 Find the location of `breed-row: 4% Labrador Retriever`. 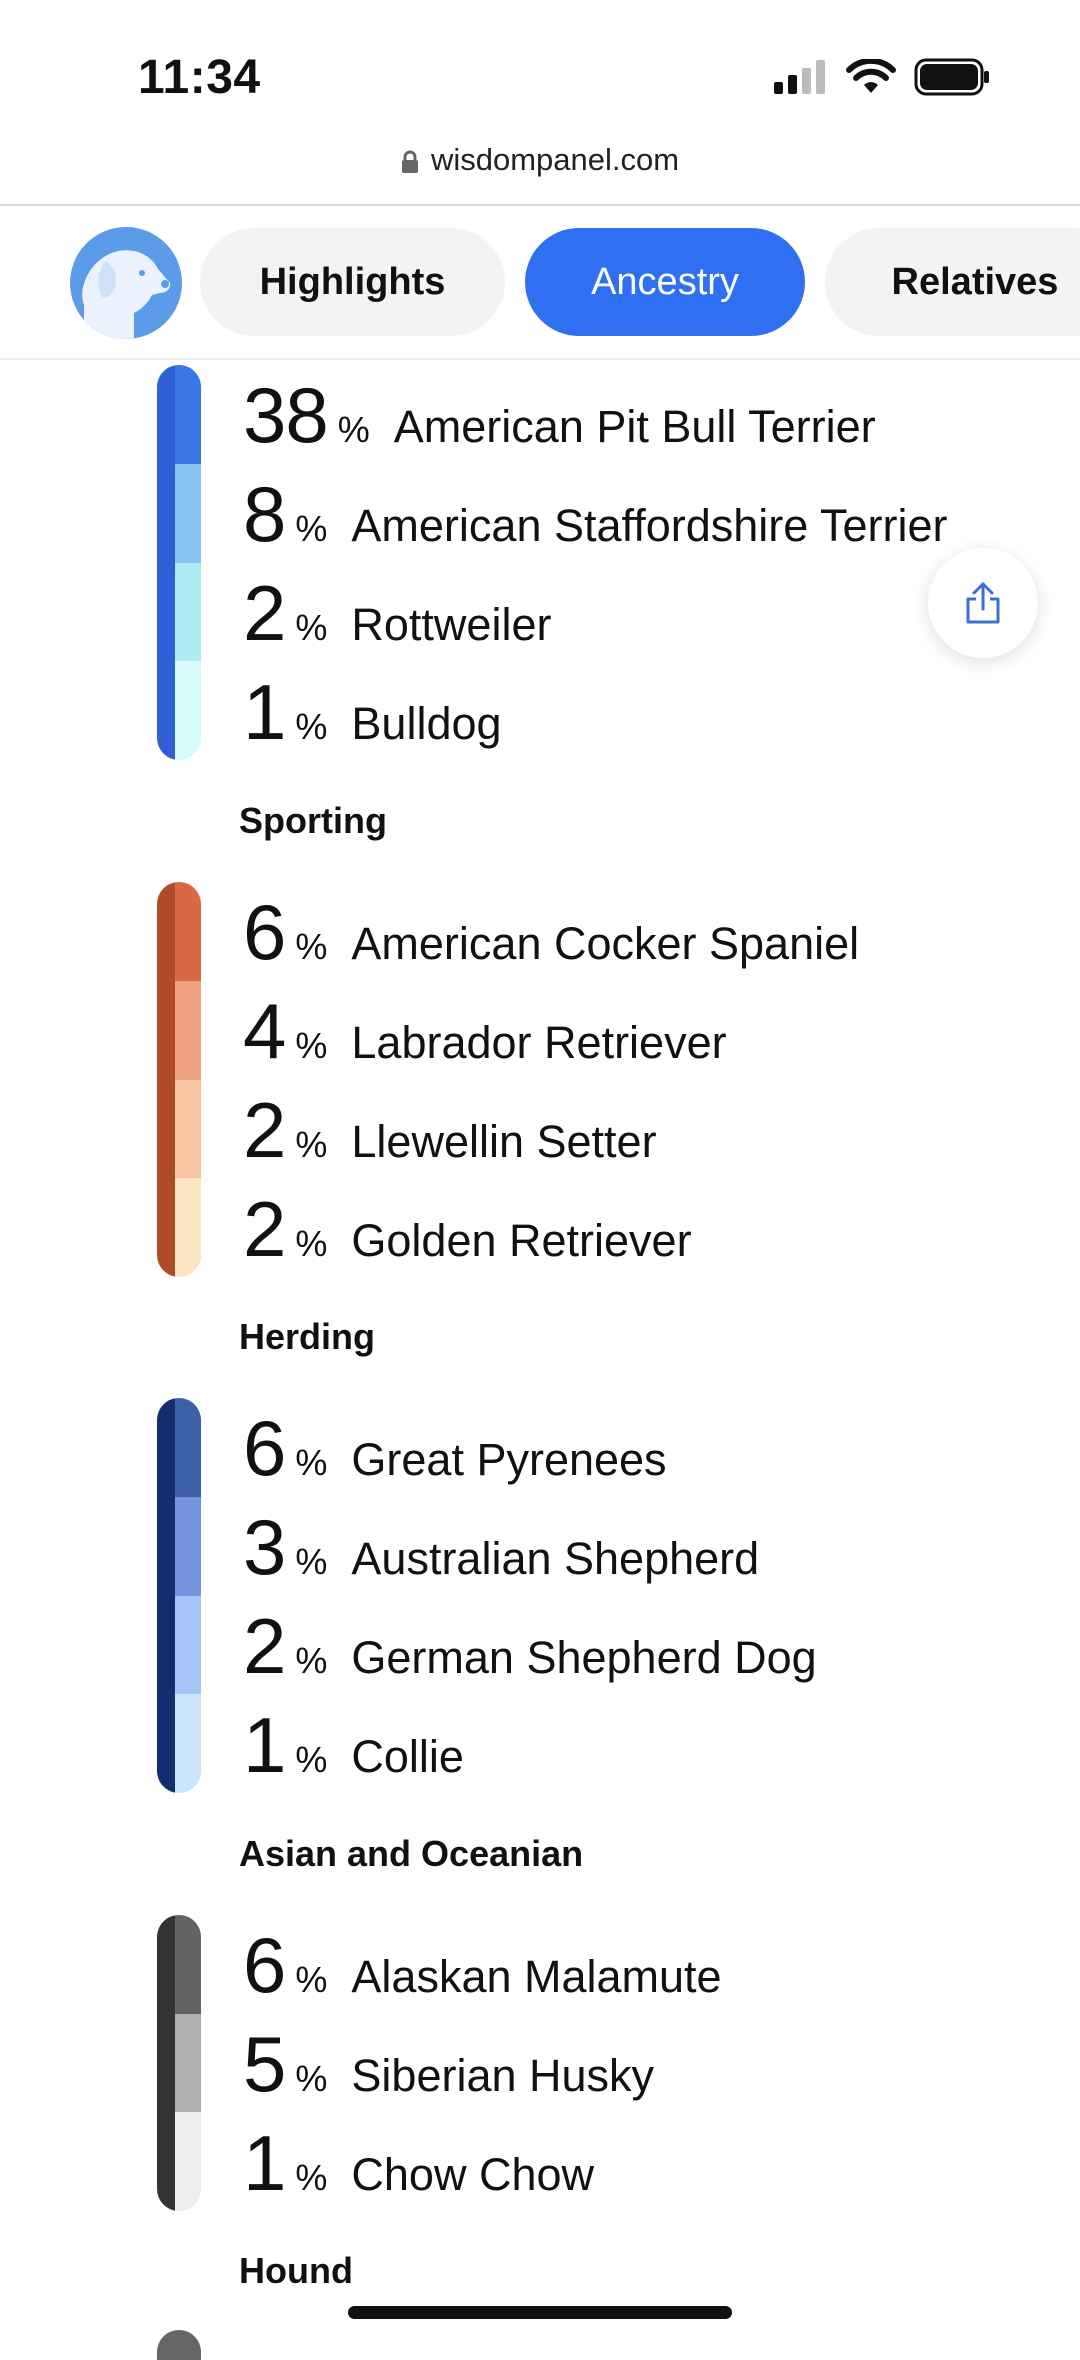

breed-row: 4% Labrador Retriever is located at coordinates (485, 1031).